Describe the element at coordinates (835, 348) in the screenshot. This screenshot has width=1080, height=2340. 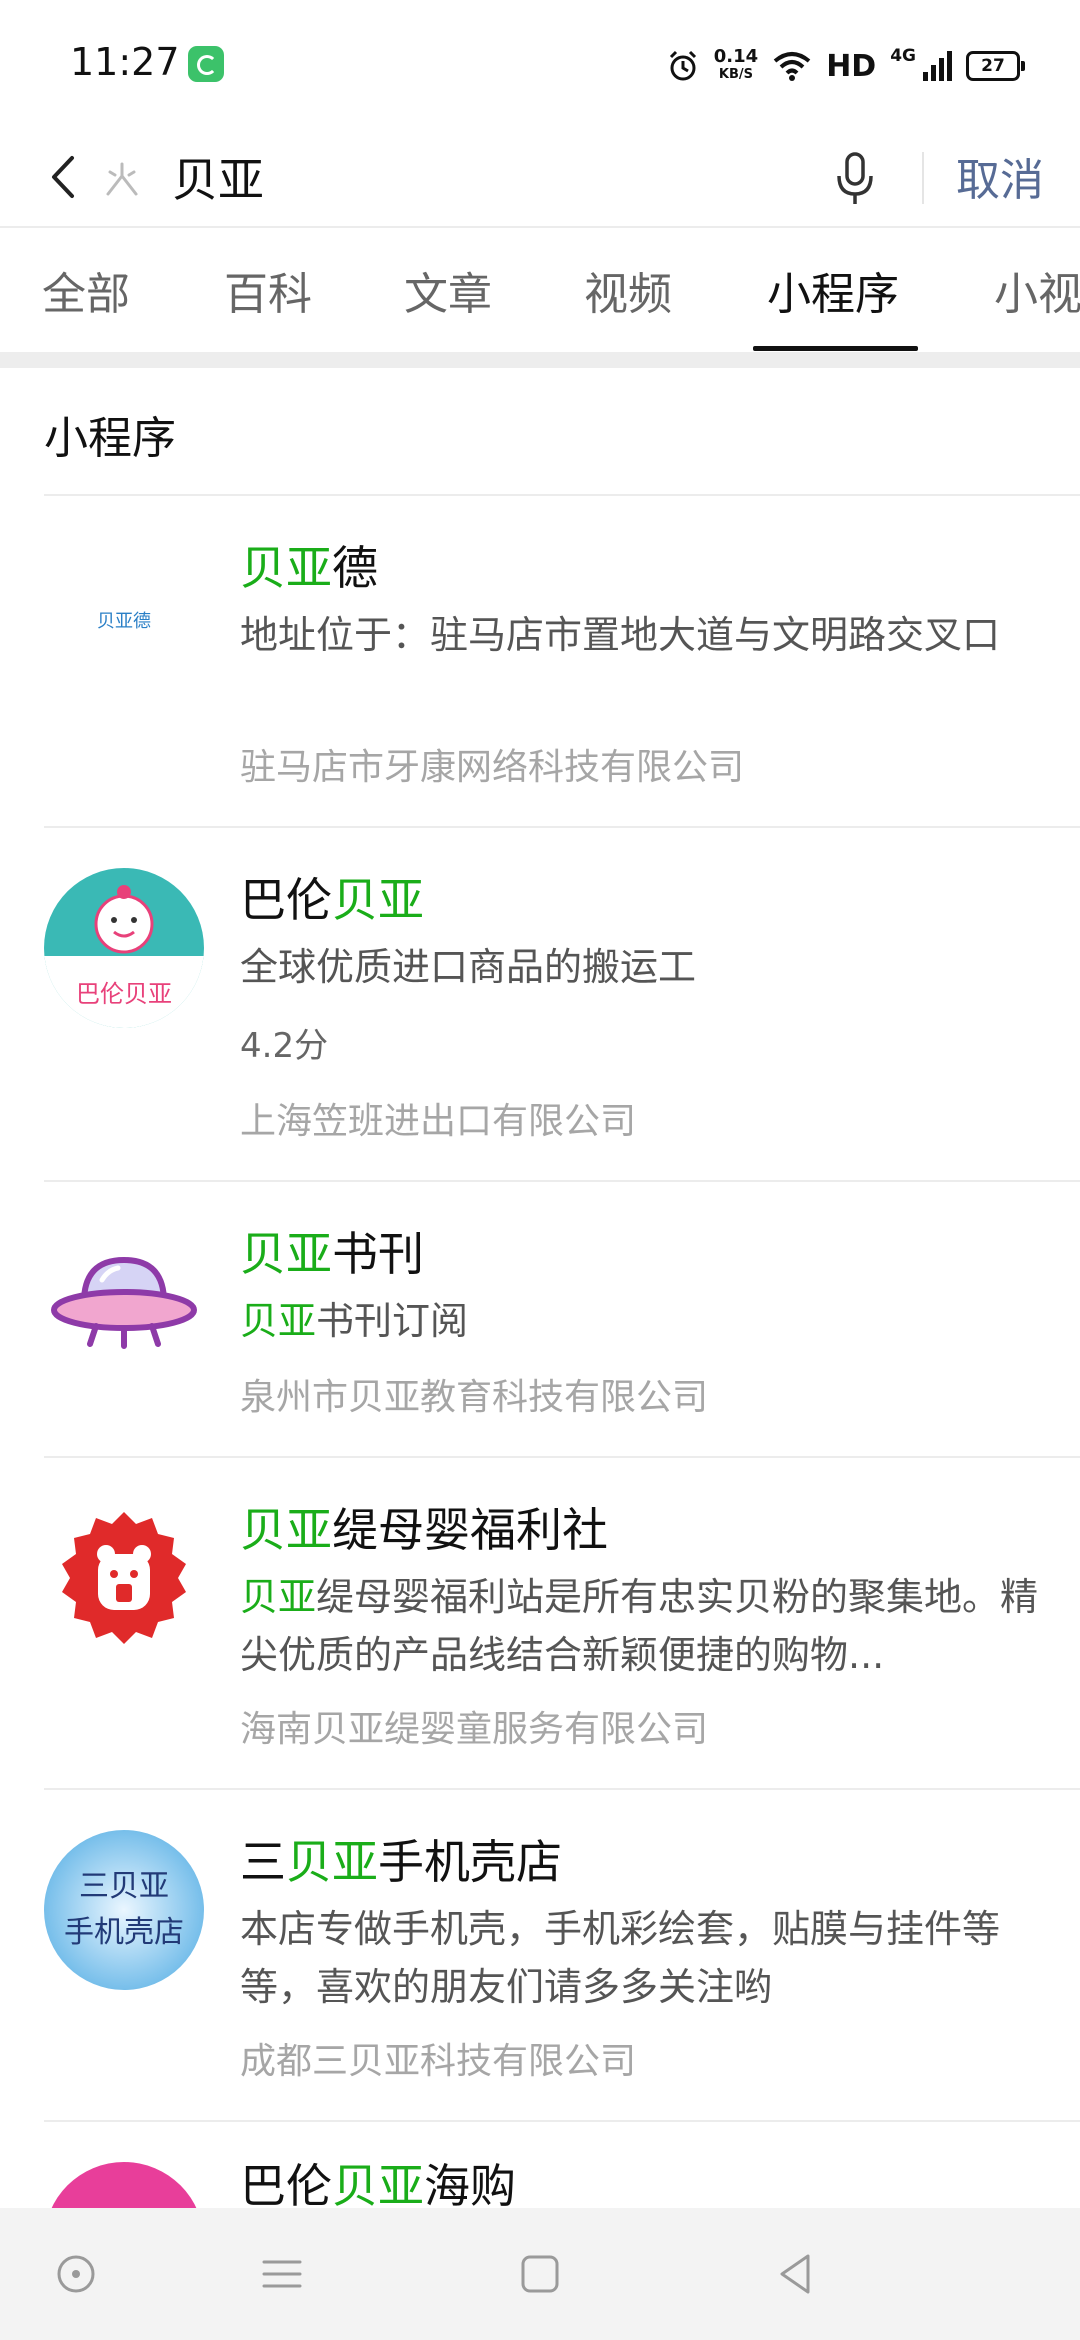
I see `active-tab-indicator` at that location.